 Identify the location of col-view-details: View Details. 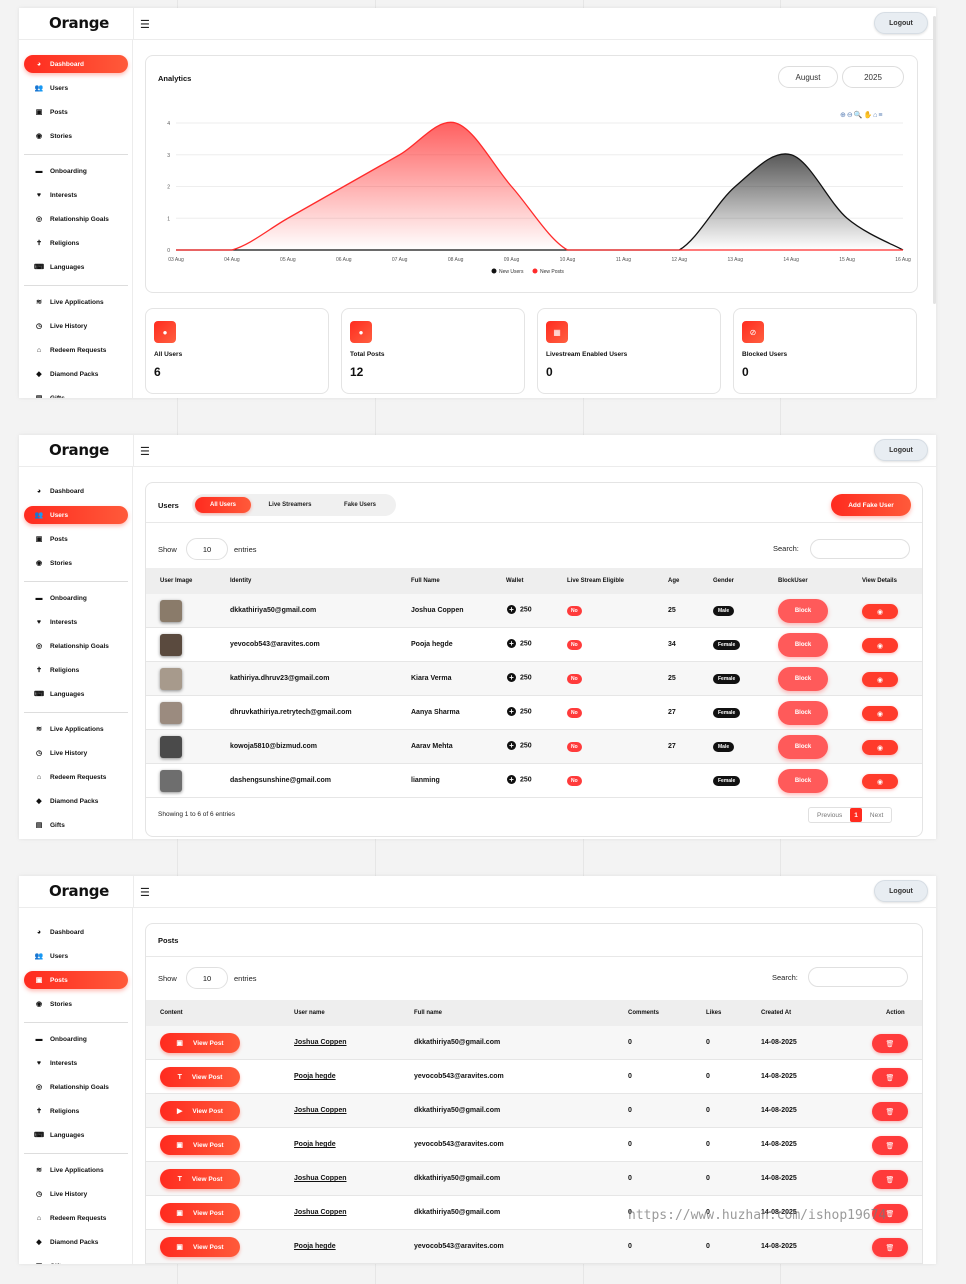
(879, 581).